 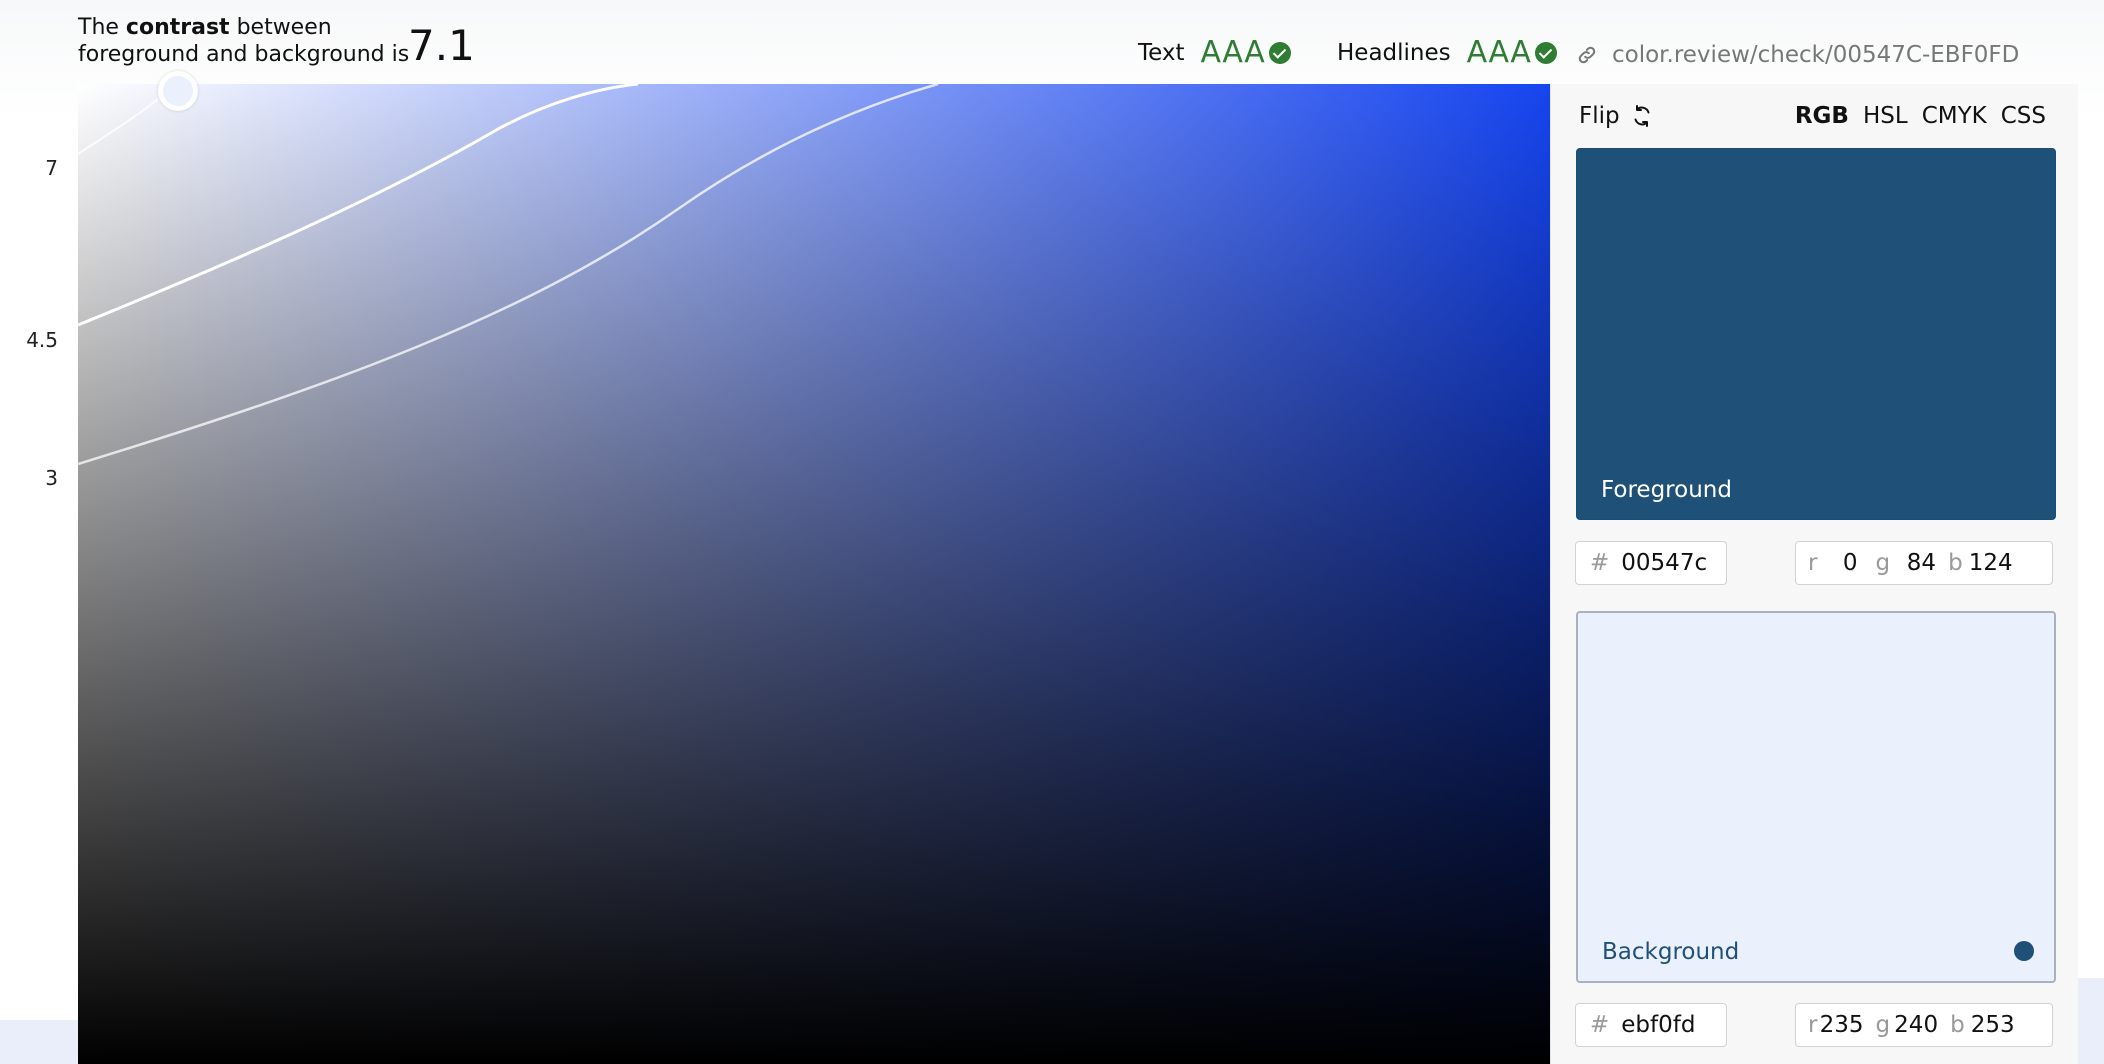 What do you see at coordinates (1822, 116) in the screenshot?
I see `tab-rgb: RGB` at bounding box center [1822, 116].